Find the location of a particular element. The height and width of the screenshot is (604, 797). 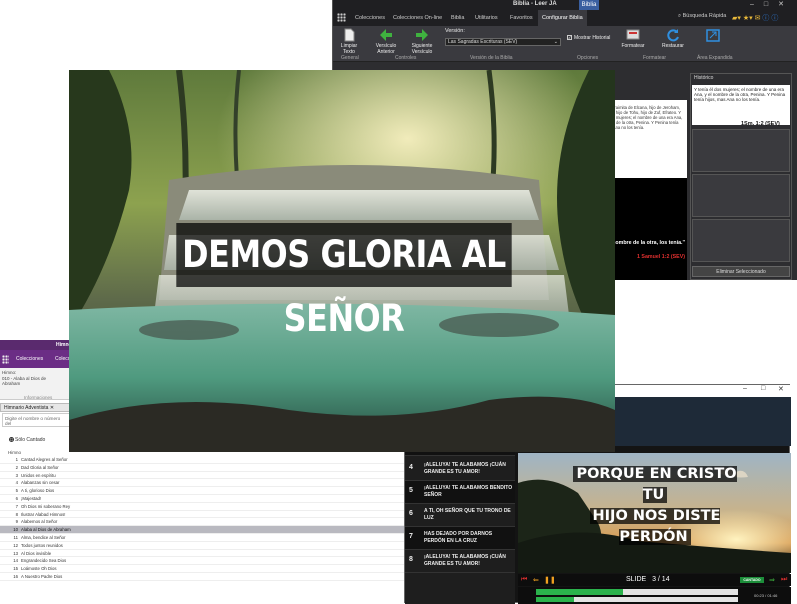

preview-caption-line: HIJO NOS DISTE PERDÓN is located at coordinates (655, 526).